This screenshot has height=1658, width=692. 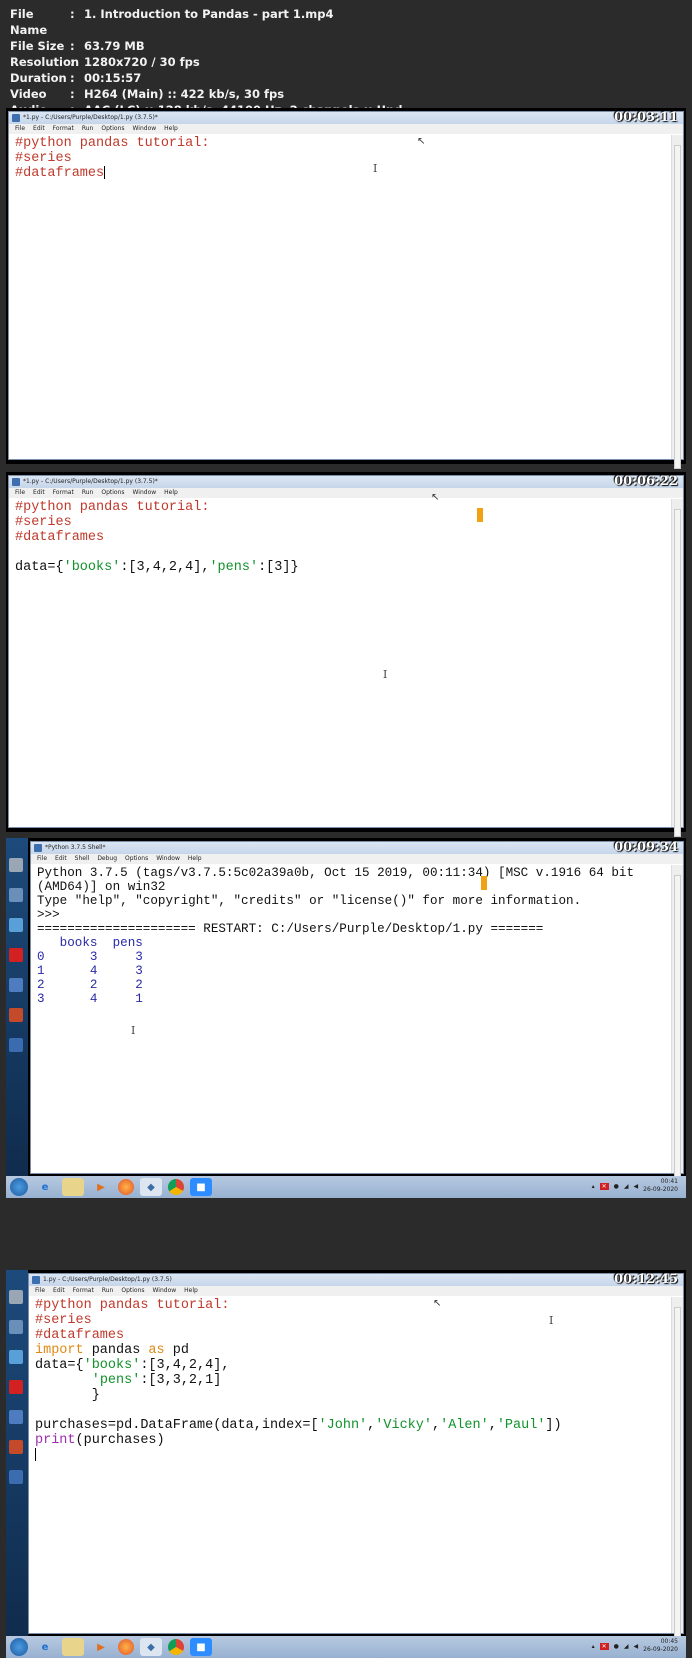 What do you see at coordinates (660, 1646) in the screenshot?
I see `system-clock: 00:45 26-09-2020` at bounding box center [660, 1646].